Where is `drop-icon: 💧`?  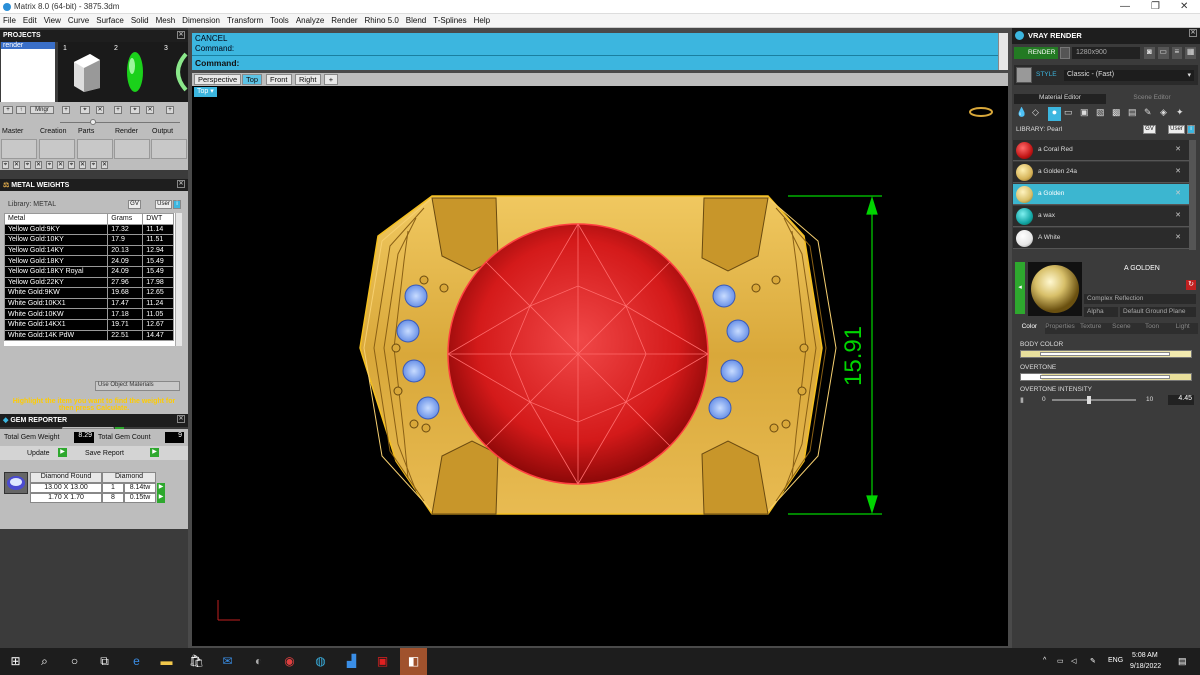 drop-icon: 💧 is located at coordinates (1022, 114).